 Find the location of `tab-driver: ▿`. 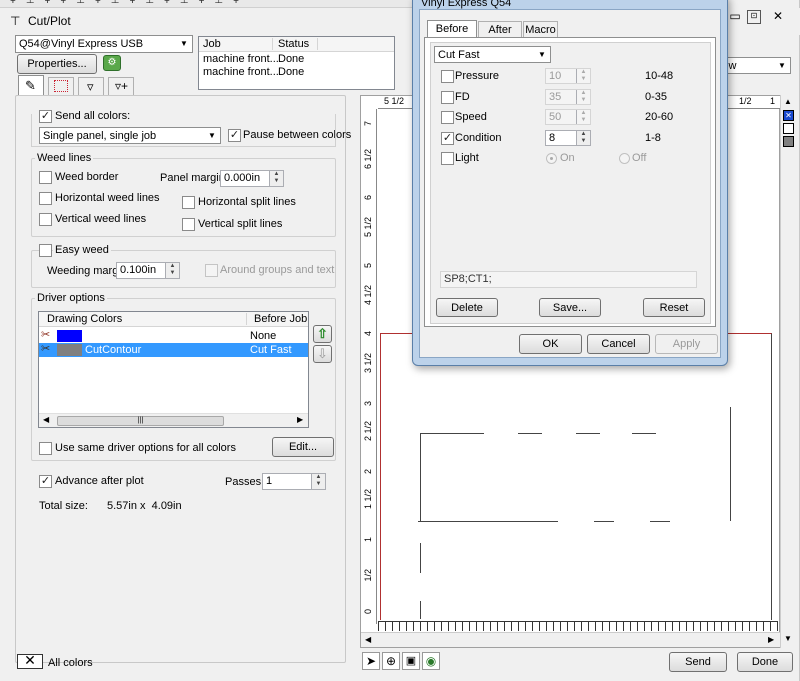

tab-driver: ▿ is located at coordinates (91, 86).